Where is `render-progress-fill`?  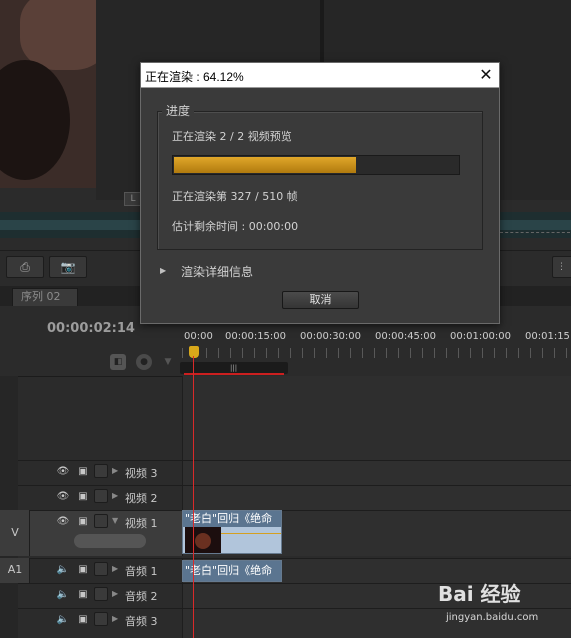
render-progress-fill is located at coordinates (265, 165).